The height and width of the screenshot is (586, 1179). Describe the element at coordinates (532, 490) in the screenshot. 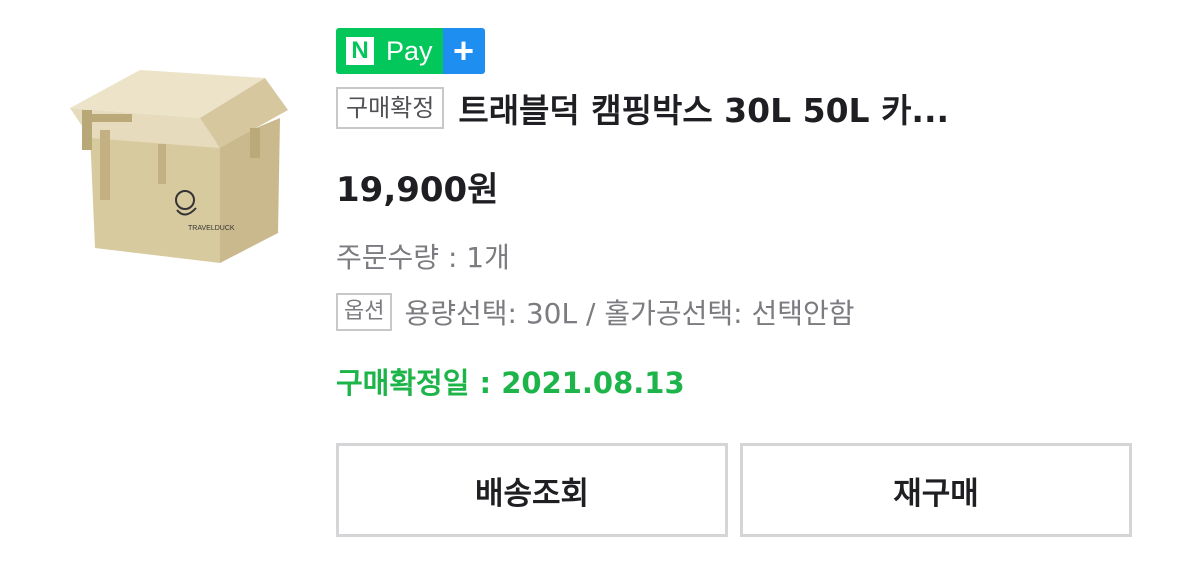

I see `delivery-tracking-button: 배송조회` at that location.